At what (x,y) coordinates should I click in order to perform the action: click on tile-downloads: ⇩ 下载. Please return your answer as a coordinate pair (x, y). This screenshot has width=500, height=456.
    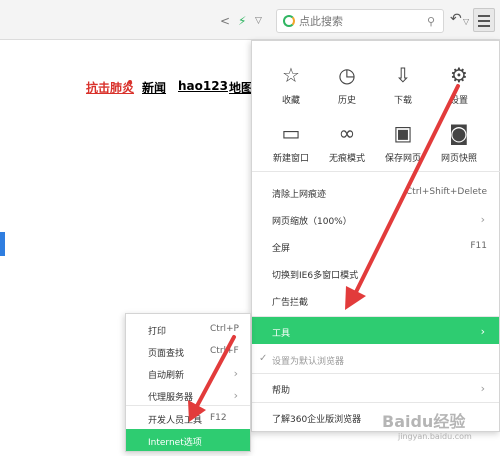
    Looking at the image, I should click on (403, 84).